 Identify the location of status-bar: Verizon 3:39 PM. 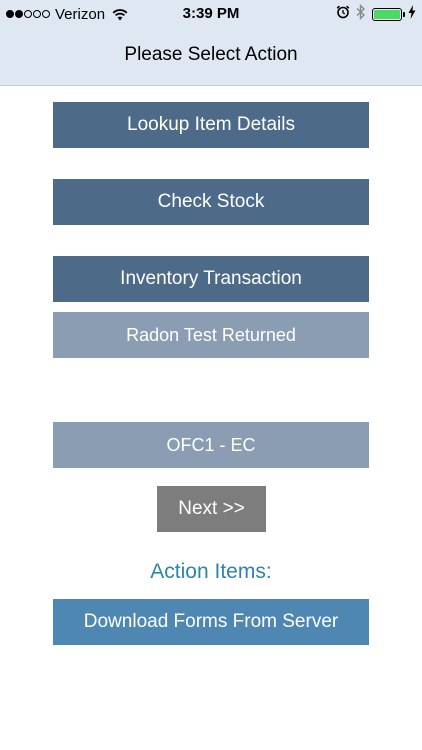
(211, 14).